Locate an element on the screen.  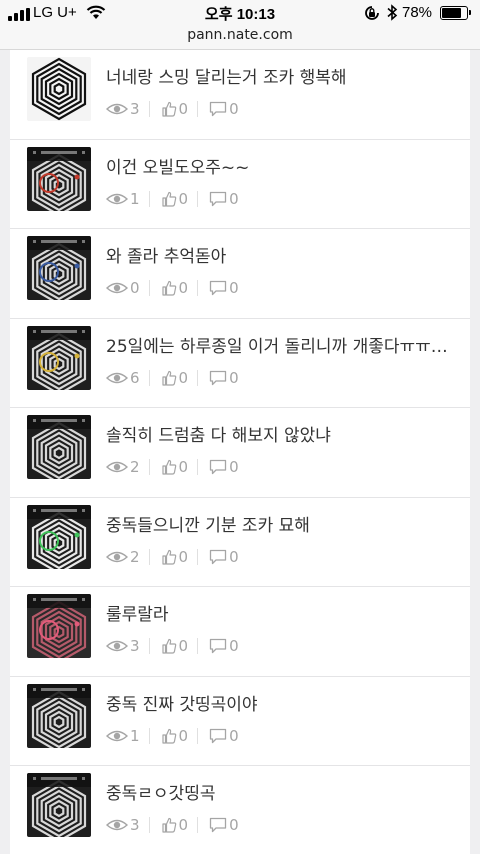
url-text: pann.nate.com is located at coordinates (240, 35).